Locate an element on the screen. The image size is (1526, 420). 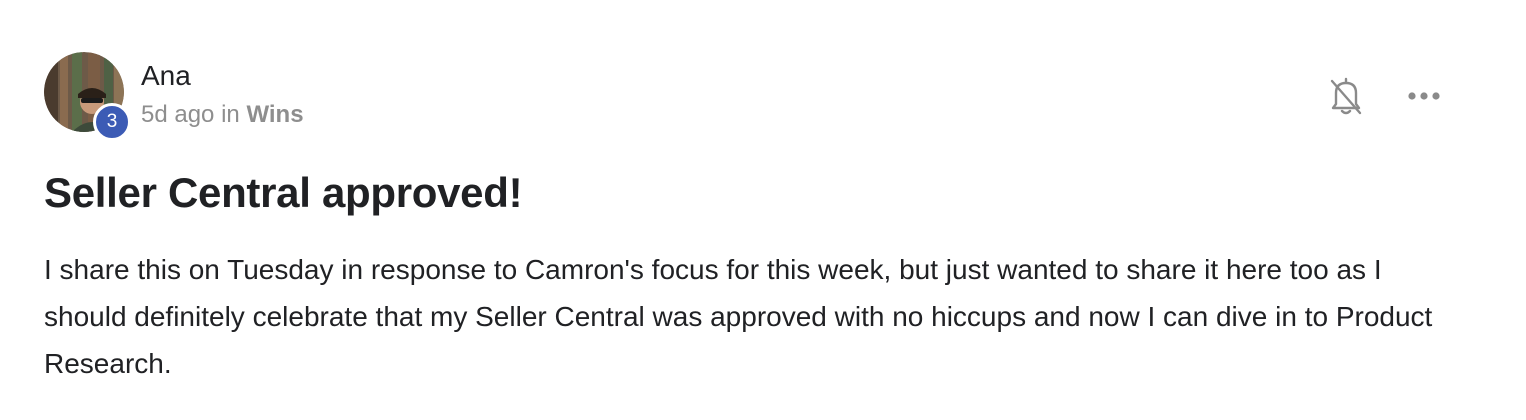
post-meta-line: 5d ago in Wins is located at coordinates (222, 115).